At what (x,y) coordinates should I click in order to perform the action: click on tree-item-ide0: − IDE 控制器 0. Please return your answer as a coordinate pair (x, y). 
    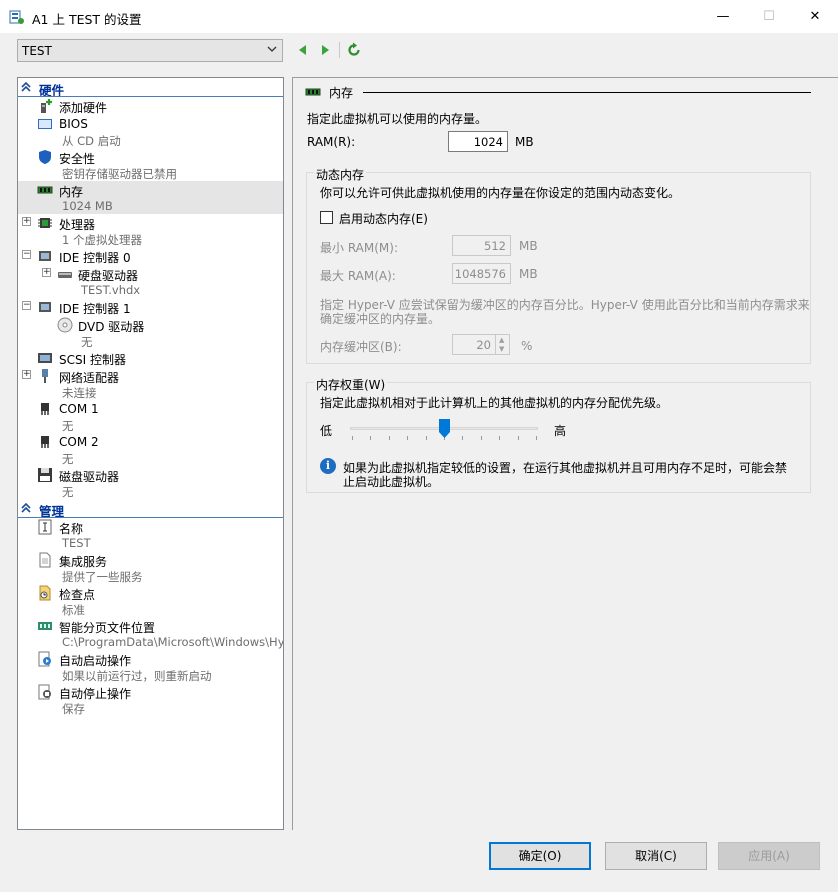
    Looking at the image, I should click on (150, 256).